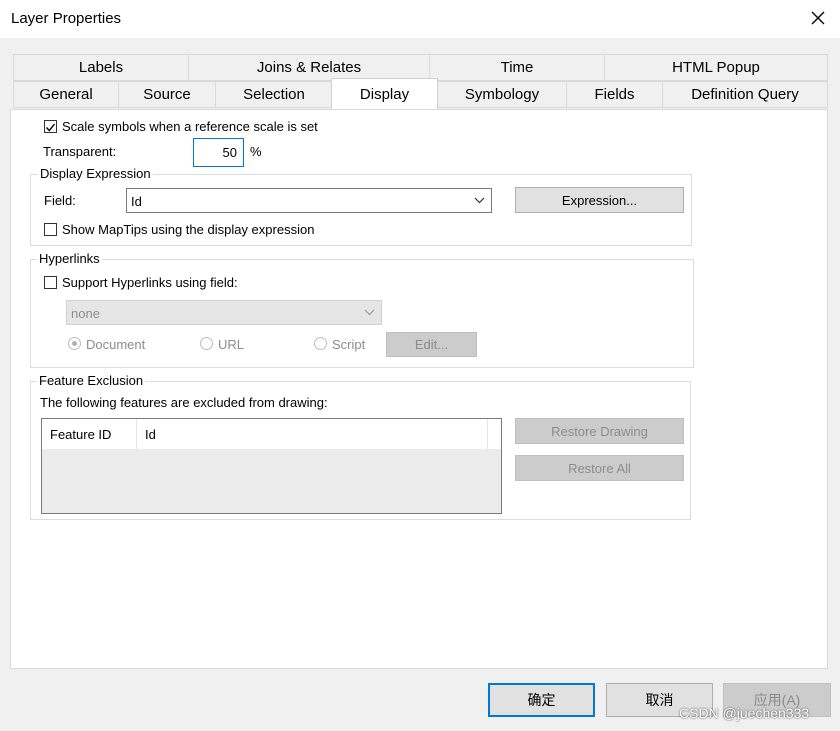 This screenshot has width=840, height=731. Describe the element at coordinates (309, 67) in the screenshot. I see `tab-joins-relates: Joins & Relates` at that location.